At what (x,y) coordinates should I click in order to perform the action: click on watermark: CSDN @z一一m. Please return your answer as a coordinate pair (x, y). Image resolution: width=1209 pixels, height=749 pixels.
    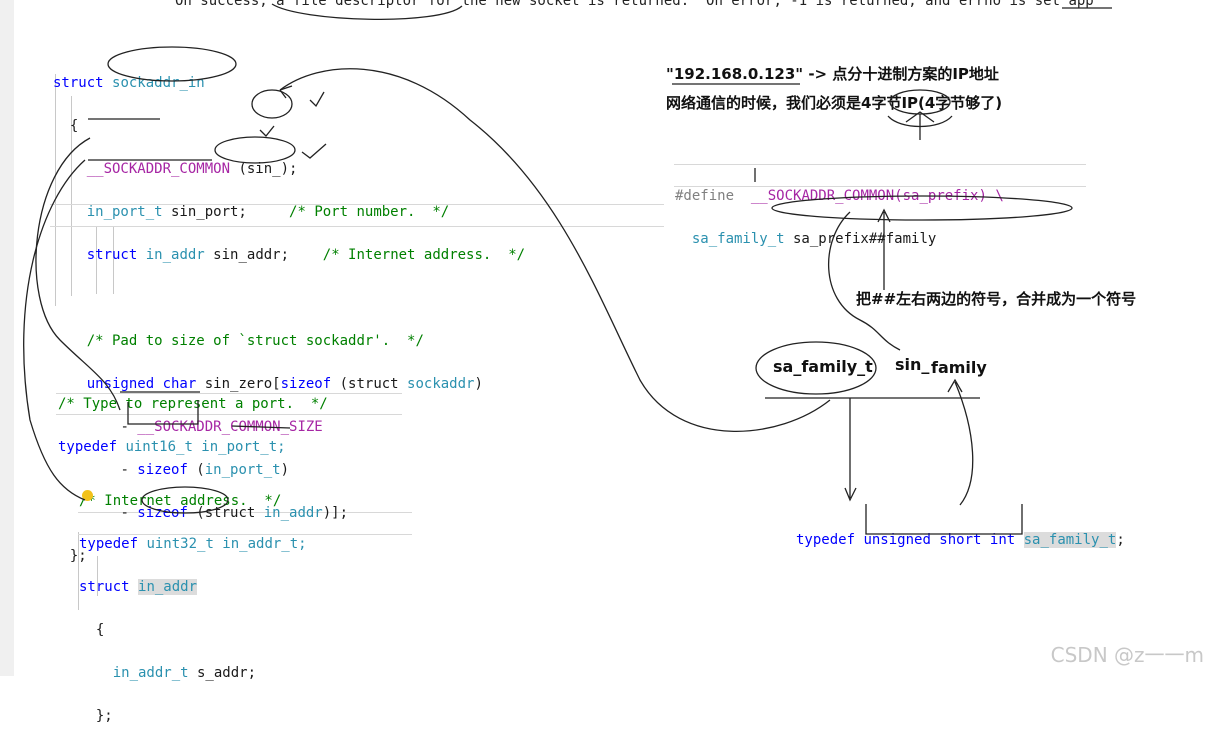
    Looking at the image, I should click on (1127, 655).